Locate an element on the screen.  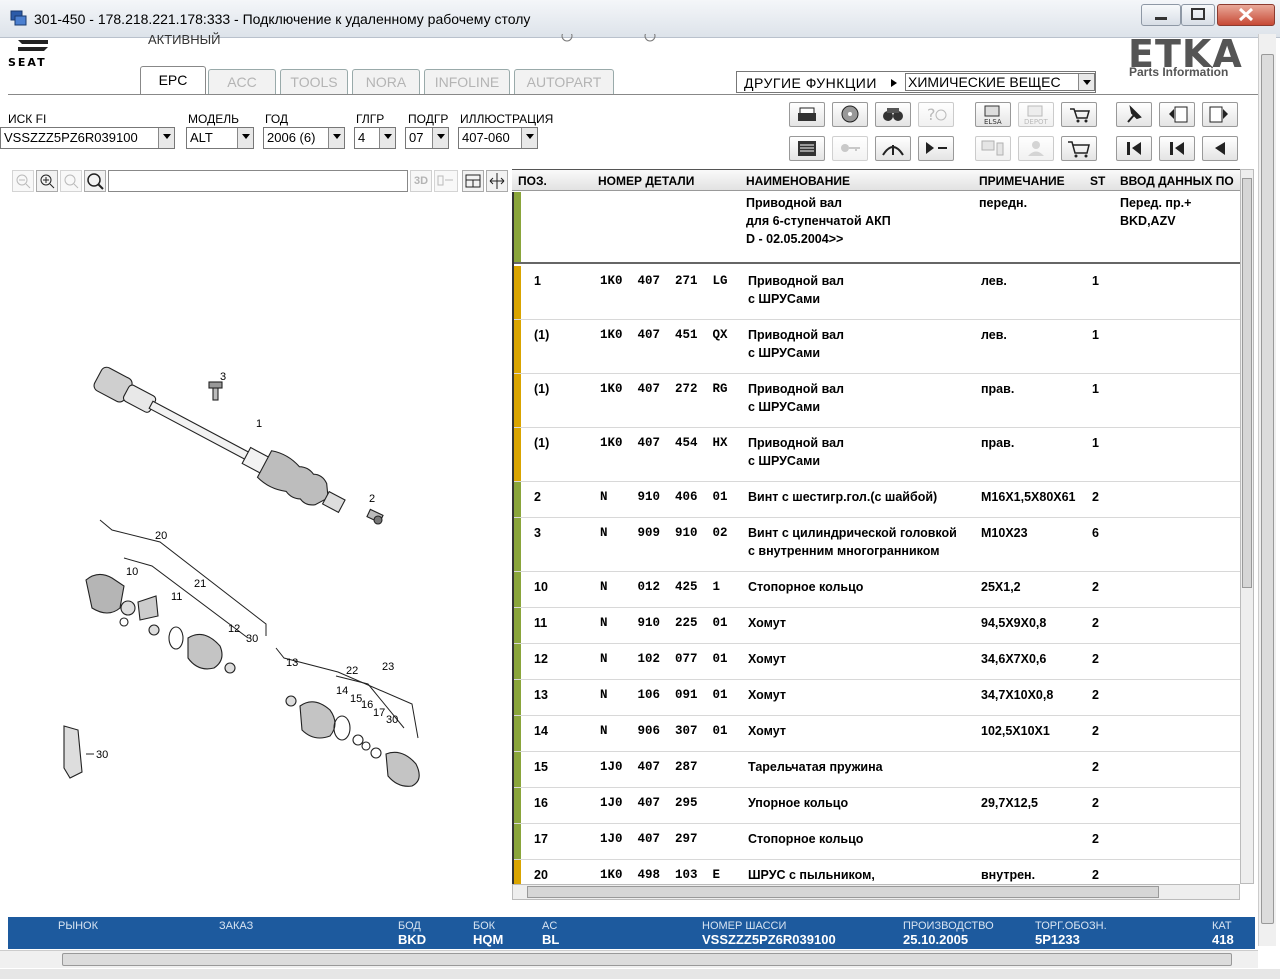
steering-button is located at coordinates (893, 148).